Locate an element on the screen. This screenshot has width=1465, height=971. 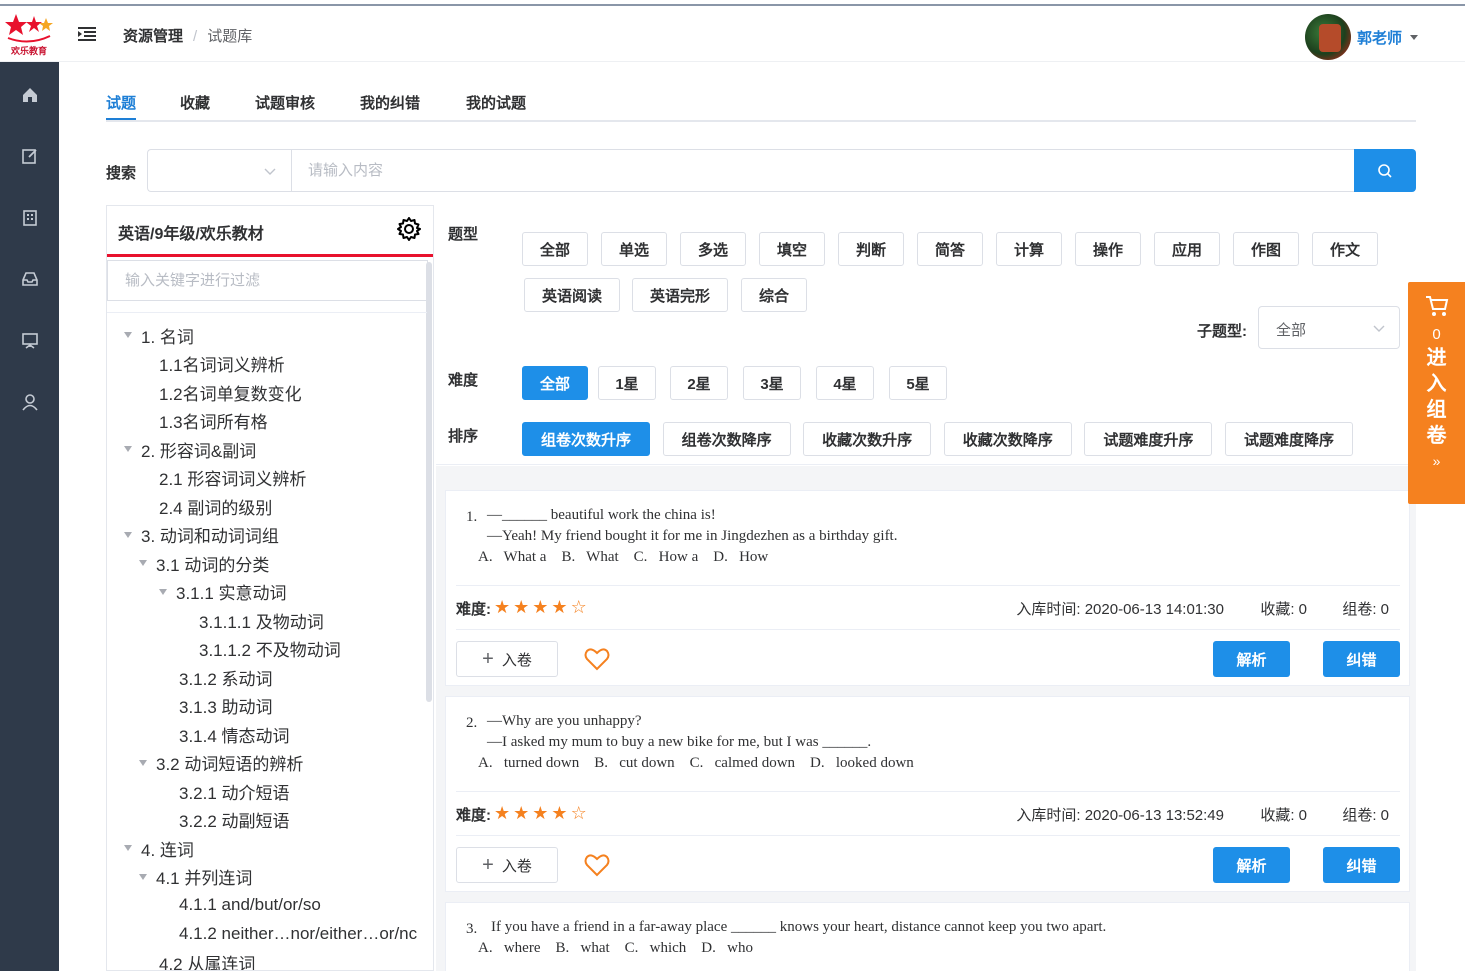
difficulty-filter-button: 5星 is located at coordinates (918, 383).